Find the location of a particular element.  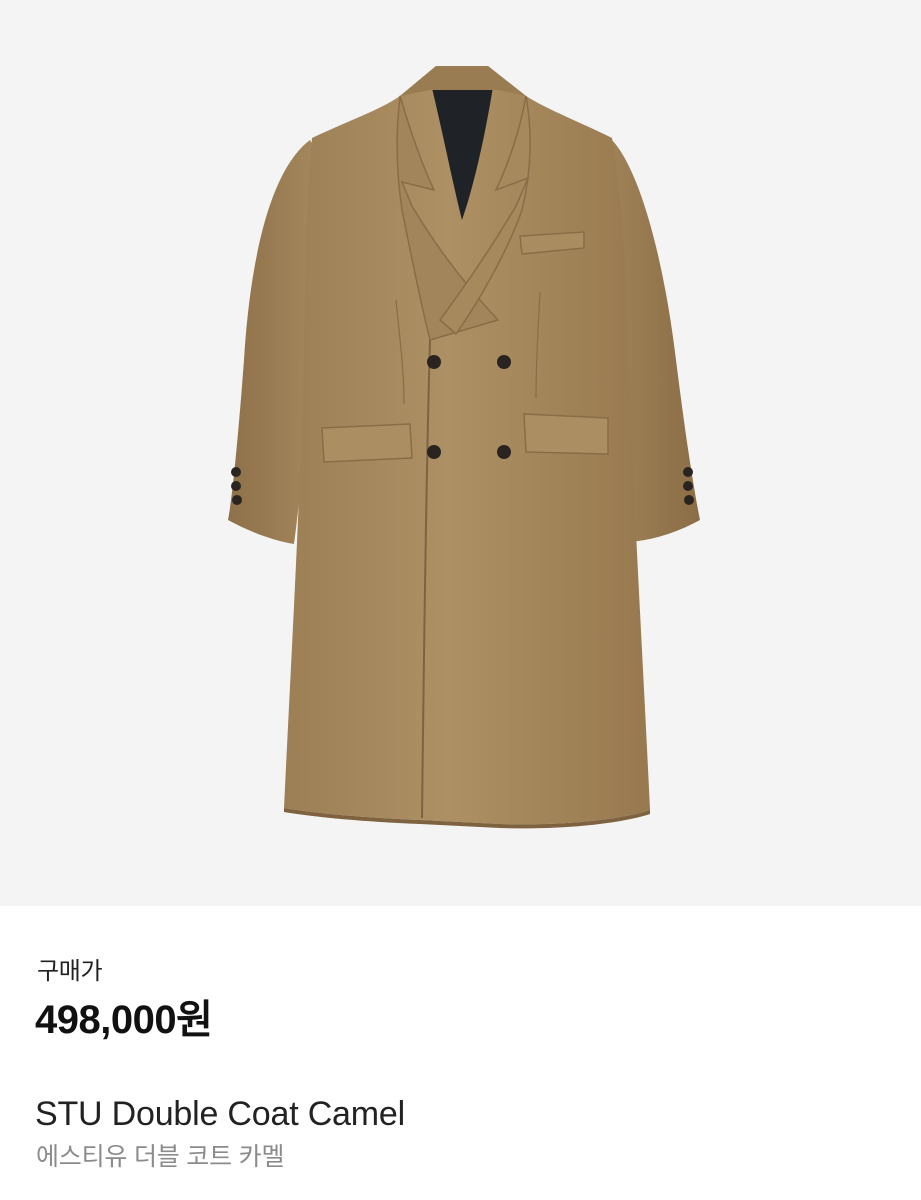

left-flap-pocket is located at coordinates (367, 443).